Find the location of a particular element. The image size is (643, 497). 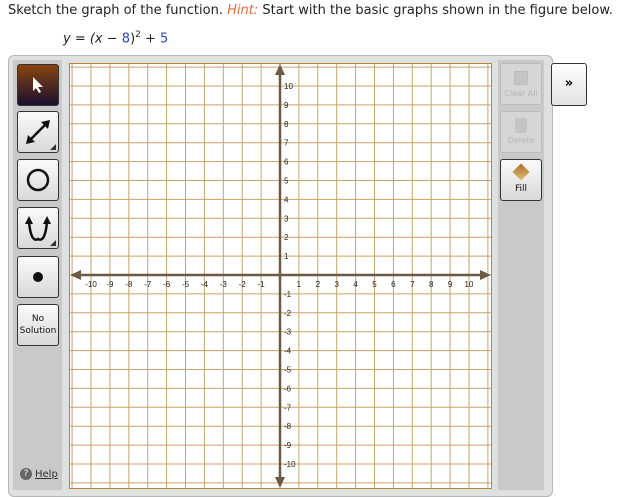

y-tick-label: -7 is located at coordinates (288, 407).